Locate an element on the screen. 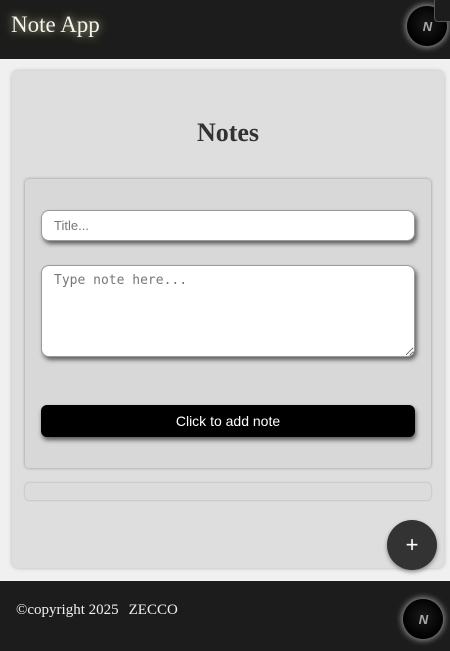 Image resolution: width=450 pixels, height=651 pixels. app-title: Note App is located at coordinates (55, 24).